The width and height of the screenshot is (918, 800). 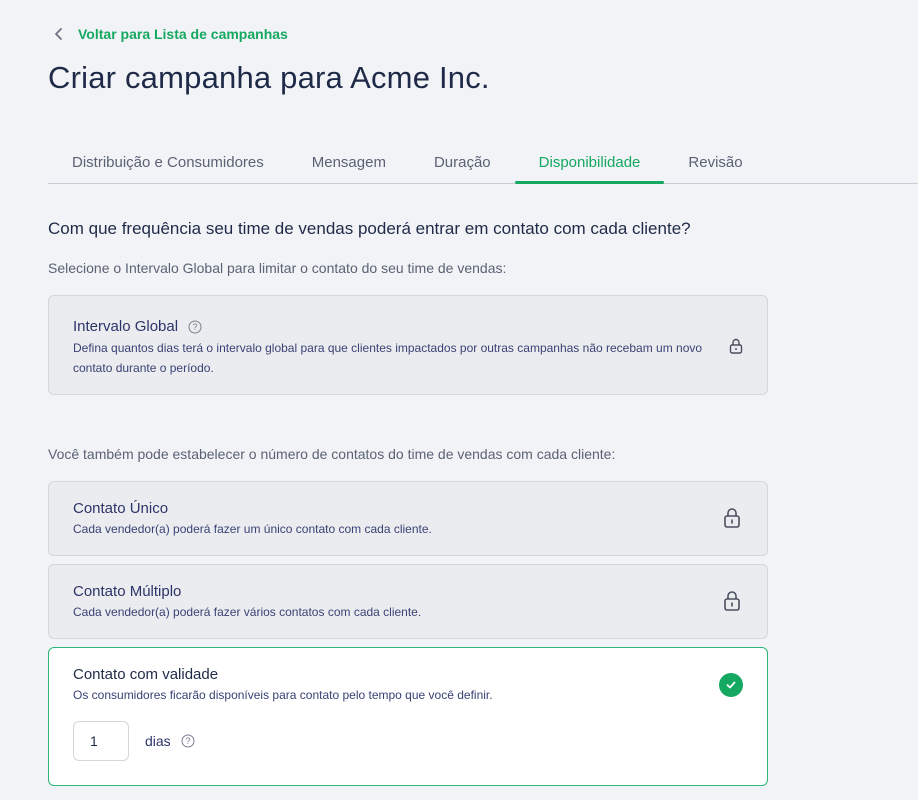 I want to click on back-to-campaigns-link: Voltar para Lista de campanhas, so click(x=170, y=34).